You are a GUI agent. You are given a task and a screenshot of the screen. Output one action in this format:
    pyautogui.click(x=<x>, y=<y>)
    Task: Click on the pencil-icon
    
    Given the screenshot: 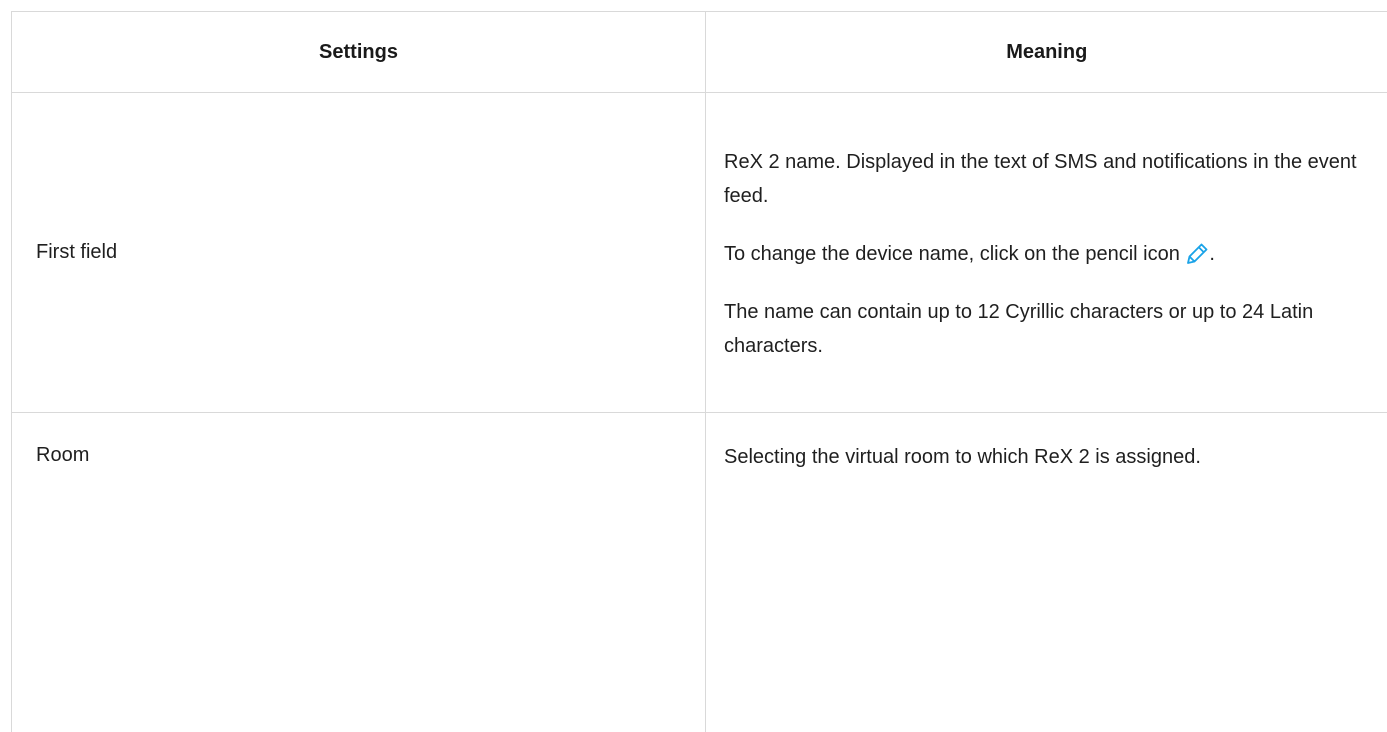 What is the action you would take?
    pyautogui.click(x=1197, y=253)
    